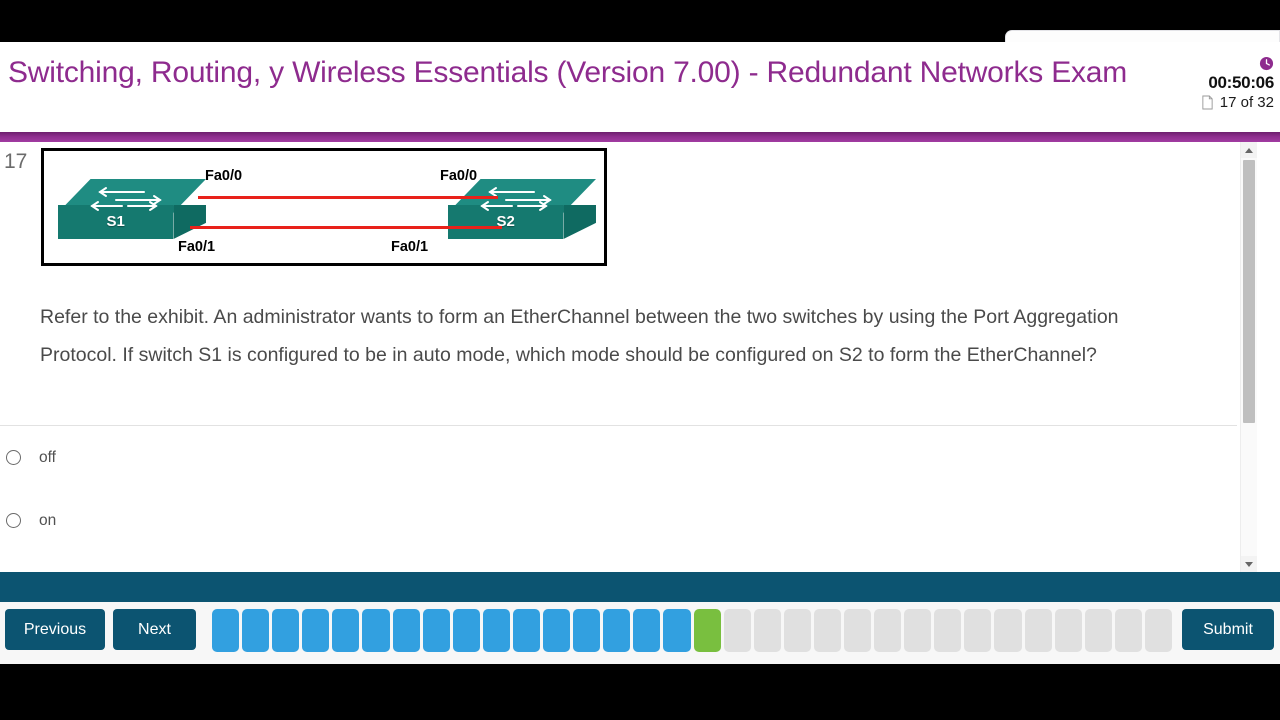  Describe the element at coordinates (1249, 291) in the screenshot. I see `scrollbar-thumb` at that location.